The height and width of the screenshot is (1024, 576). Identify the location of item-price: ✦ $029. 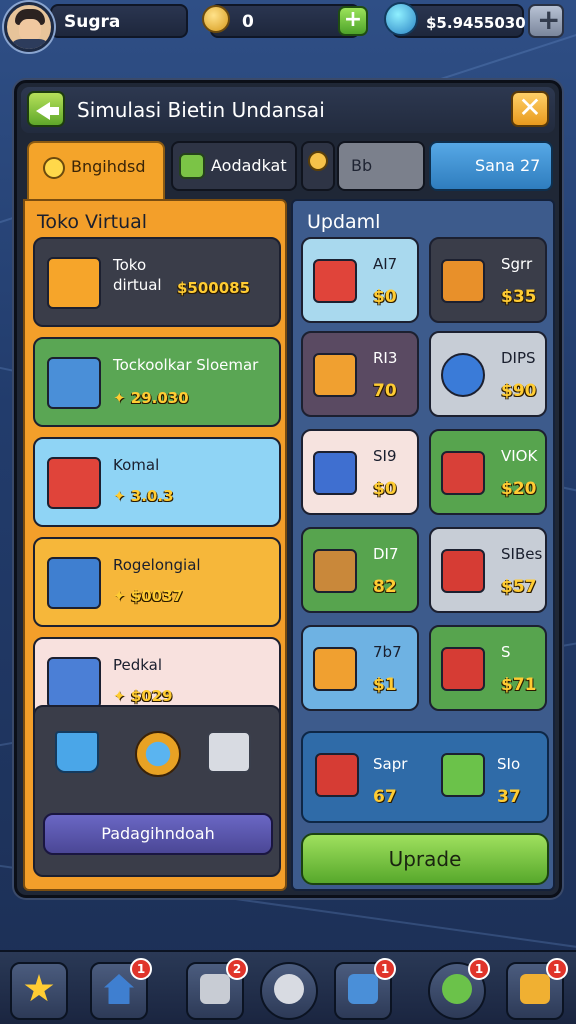
(143, 696).